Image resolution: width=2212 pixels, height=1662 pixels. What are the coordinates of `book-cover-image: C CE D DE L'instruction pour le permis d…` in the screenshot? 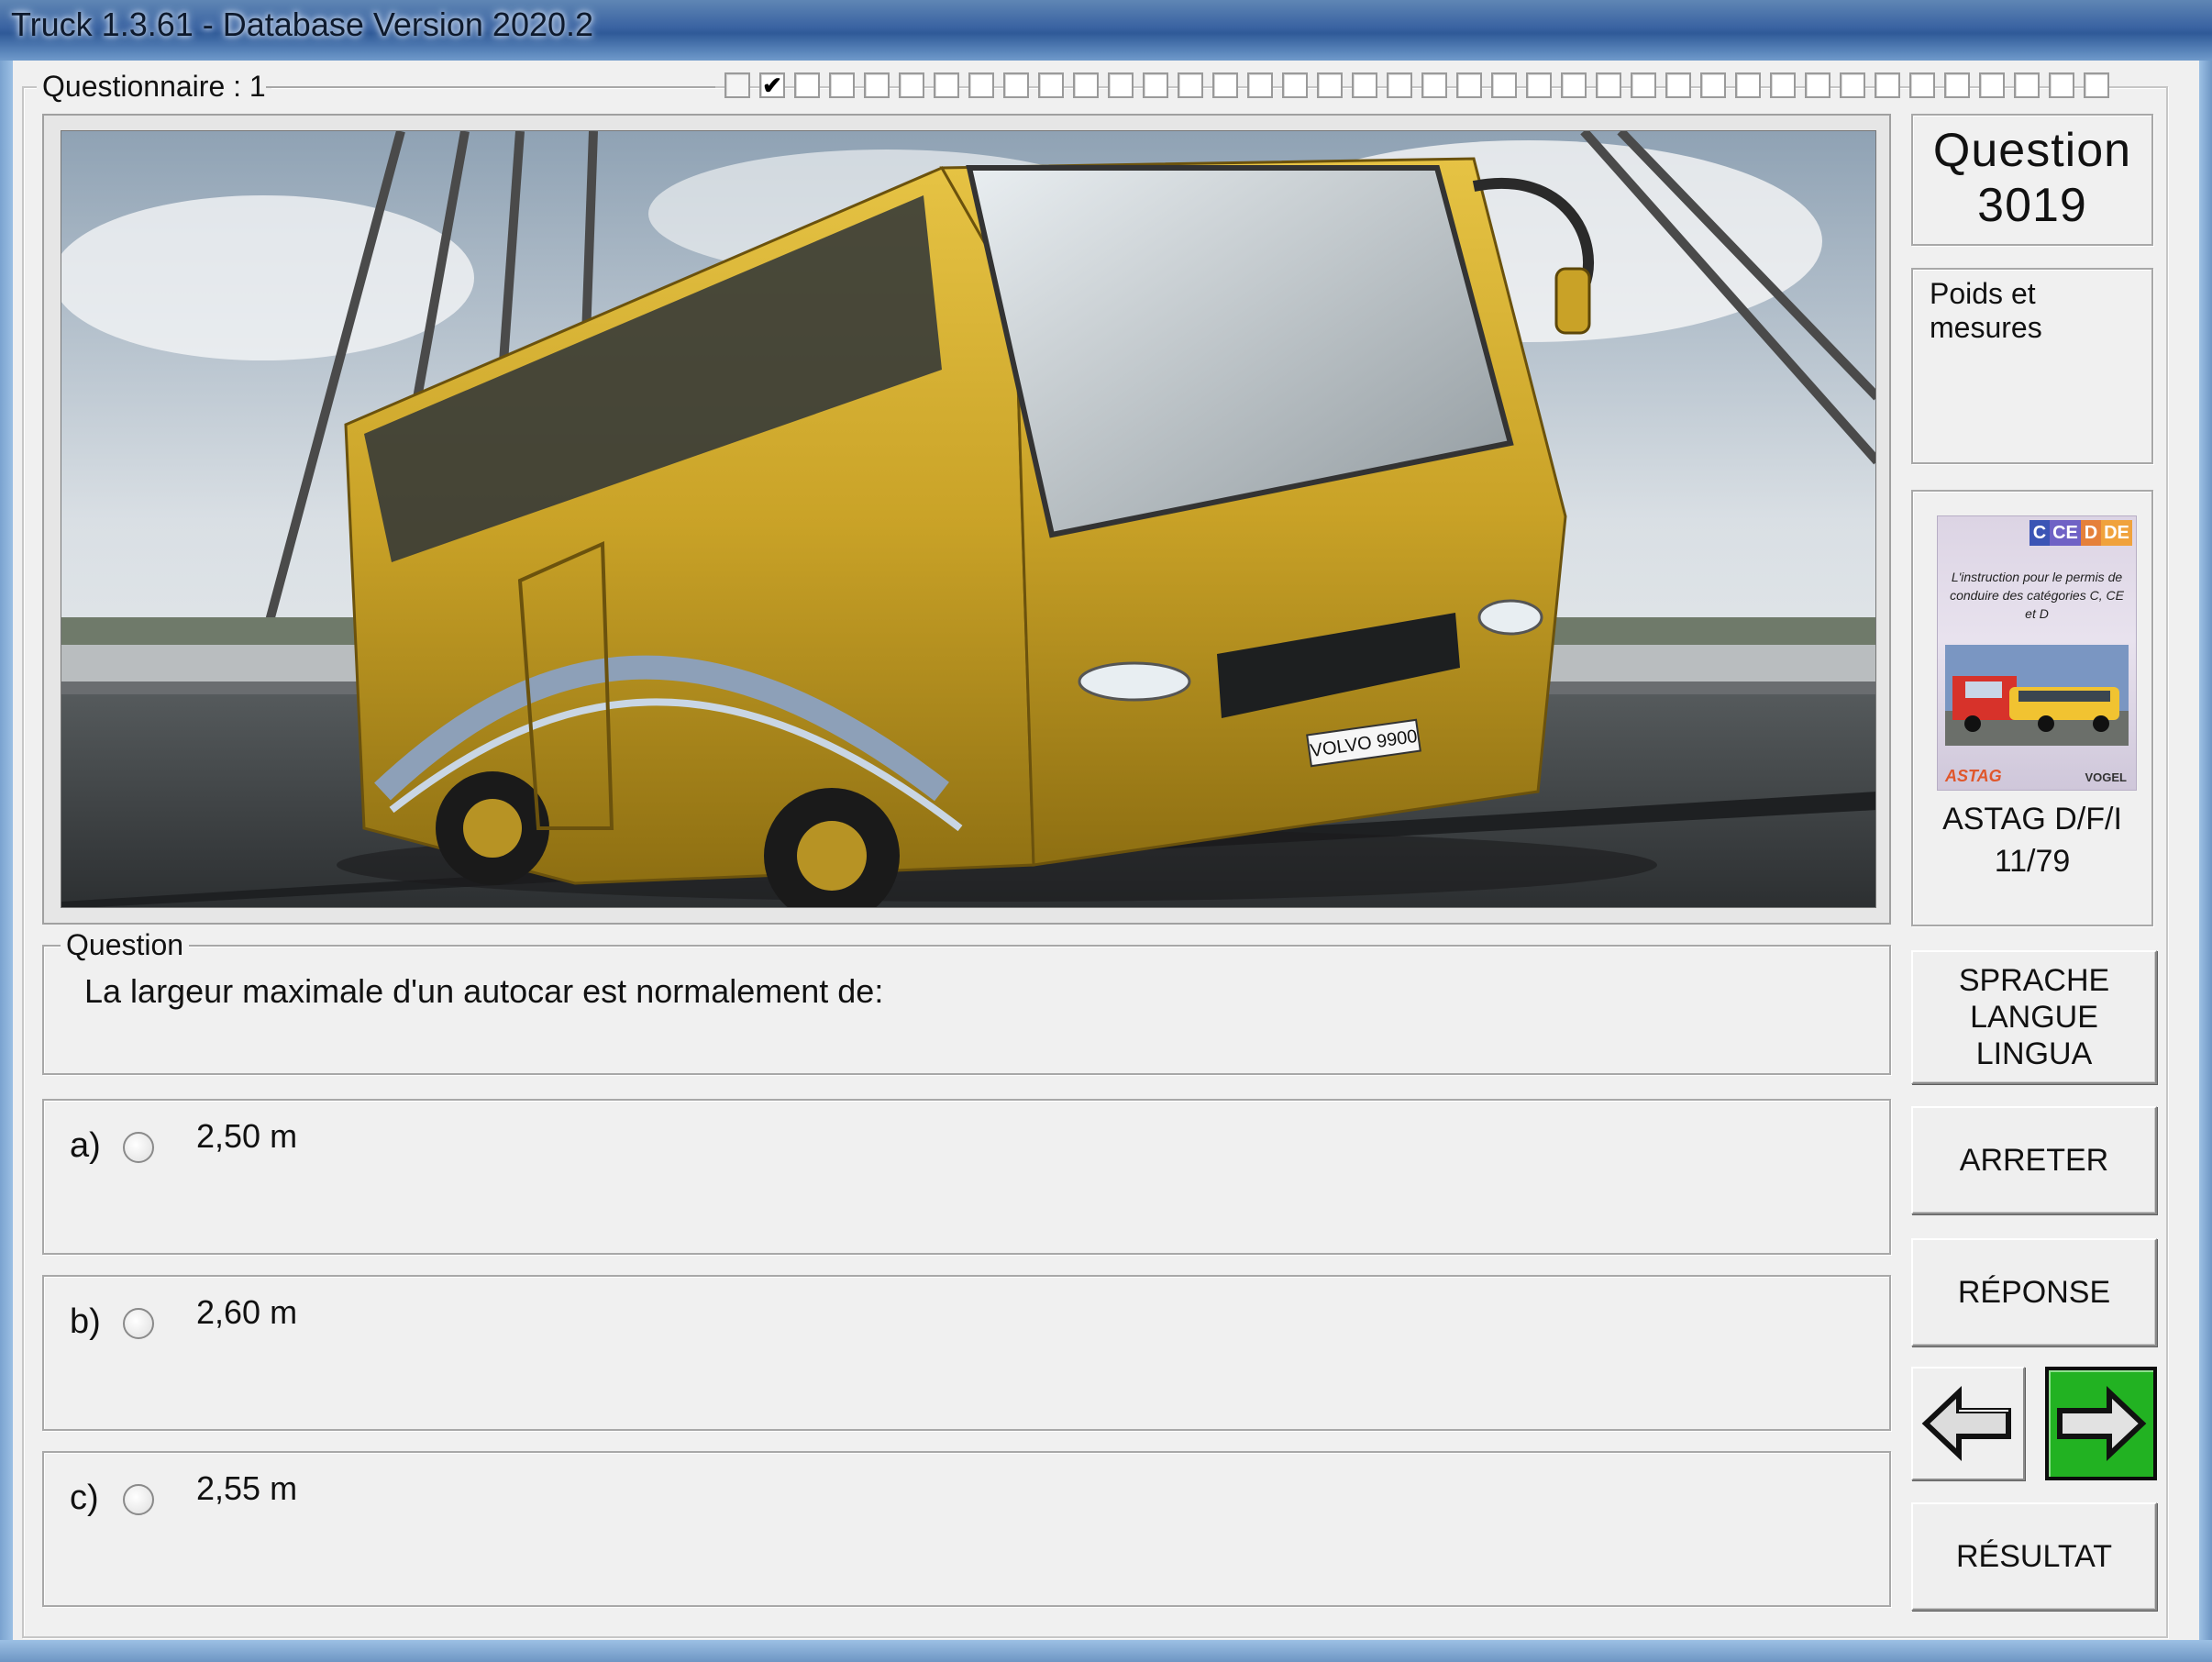 It's located at (2037, 653).